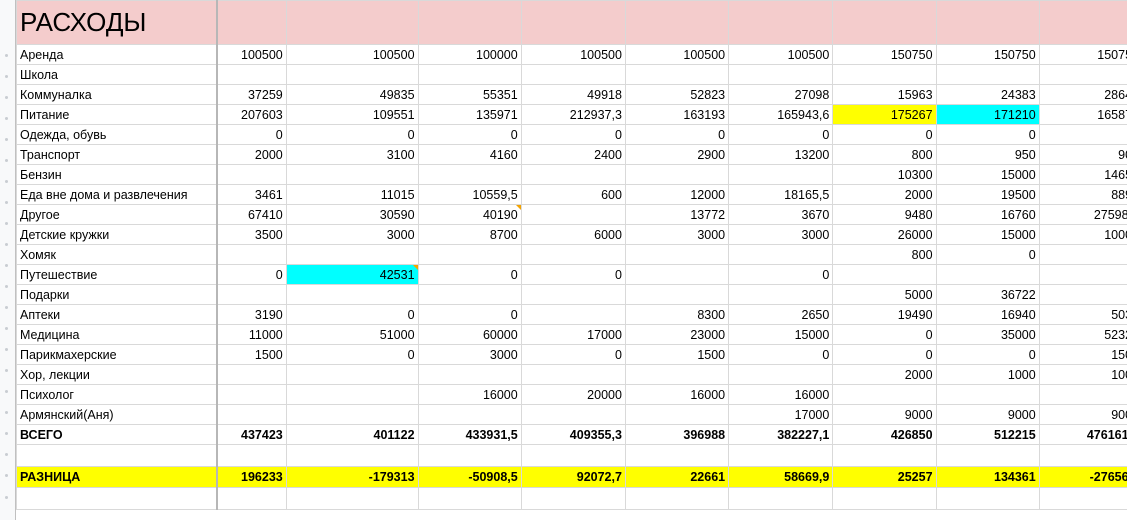  What do you see at coordinates (352, 477) in the screenshot?
I see `value-cell: -179313` at bounding box center [352, 477].